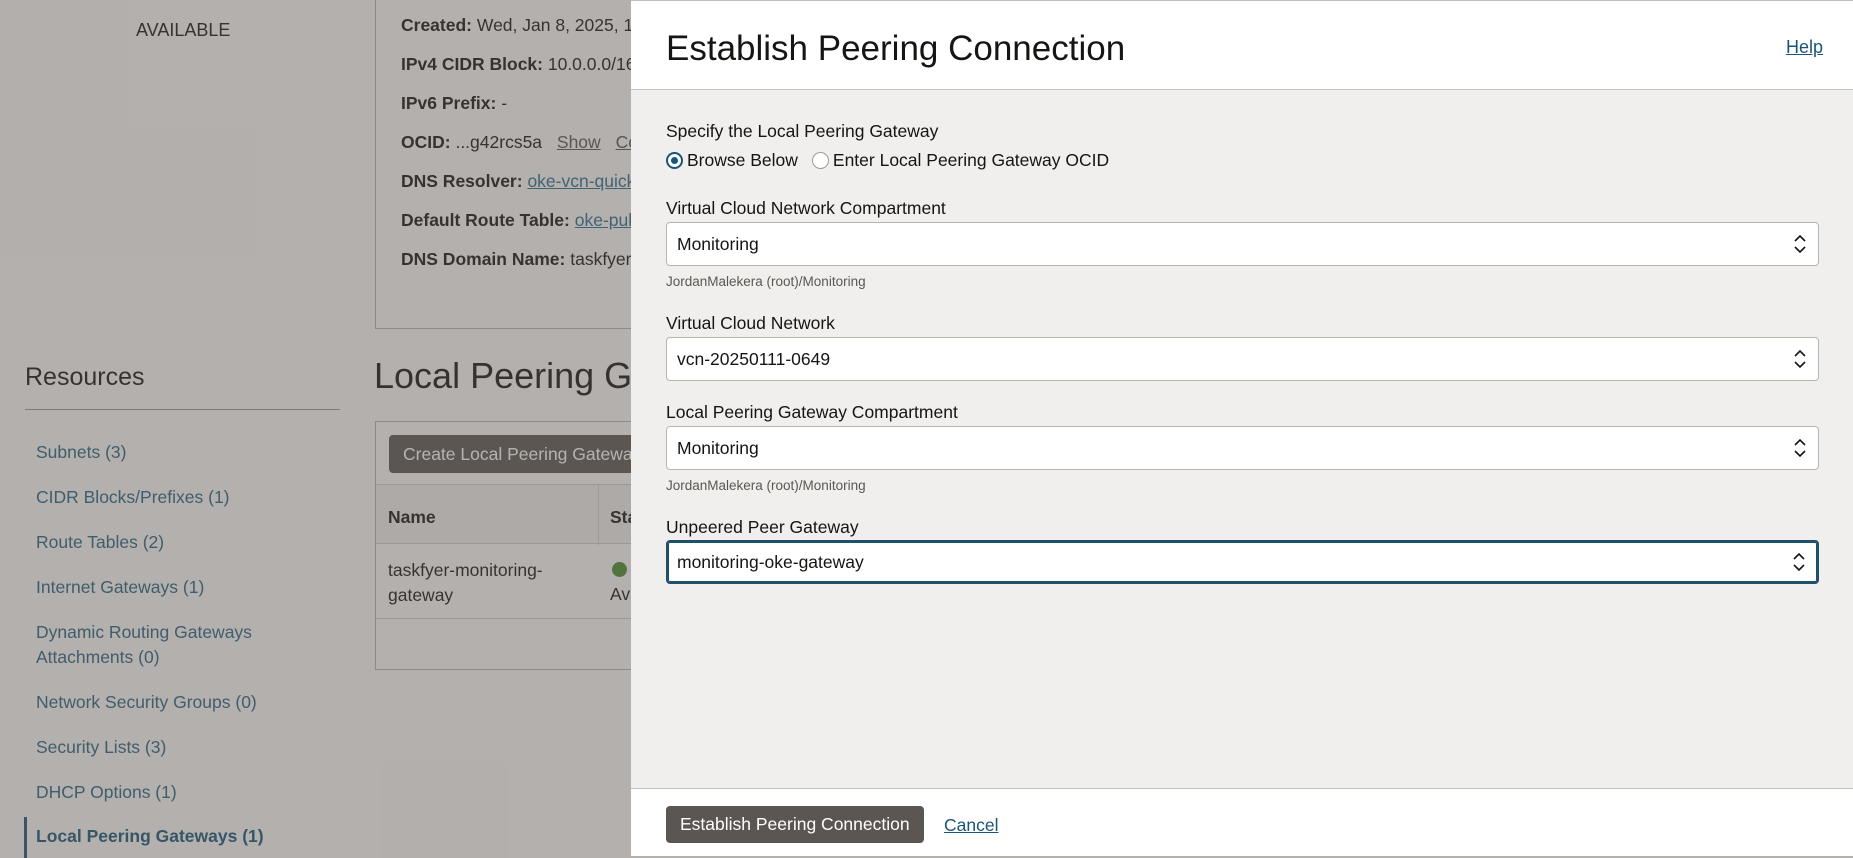 This screenshot has height=858, width=1853. What do you see at coordinates (674, 160) in the screenshot?
I see `radio-selected-icon` at bounding box center [674, 160].